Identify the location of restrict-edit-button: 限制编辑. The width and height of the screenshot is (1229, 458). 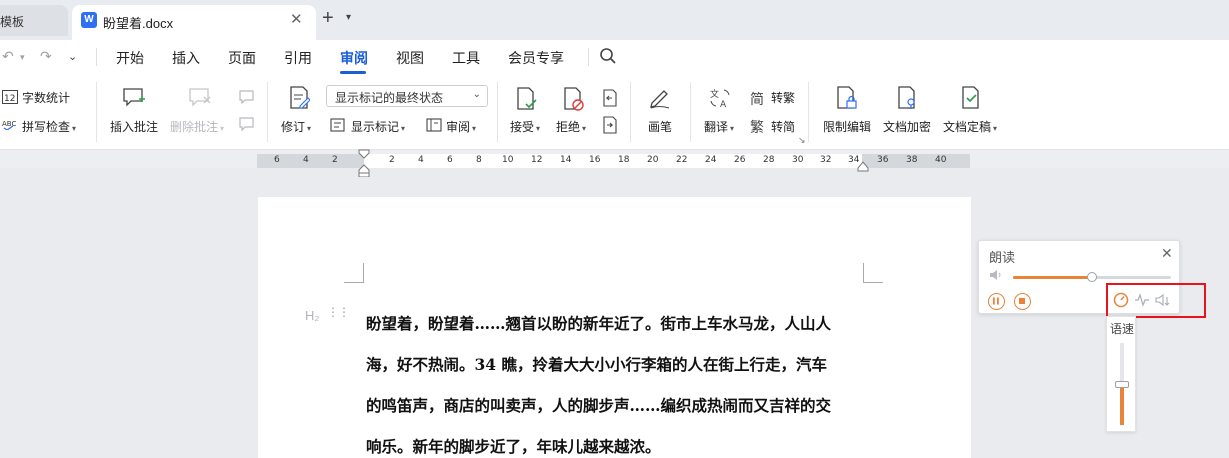
(847, 126).